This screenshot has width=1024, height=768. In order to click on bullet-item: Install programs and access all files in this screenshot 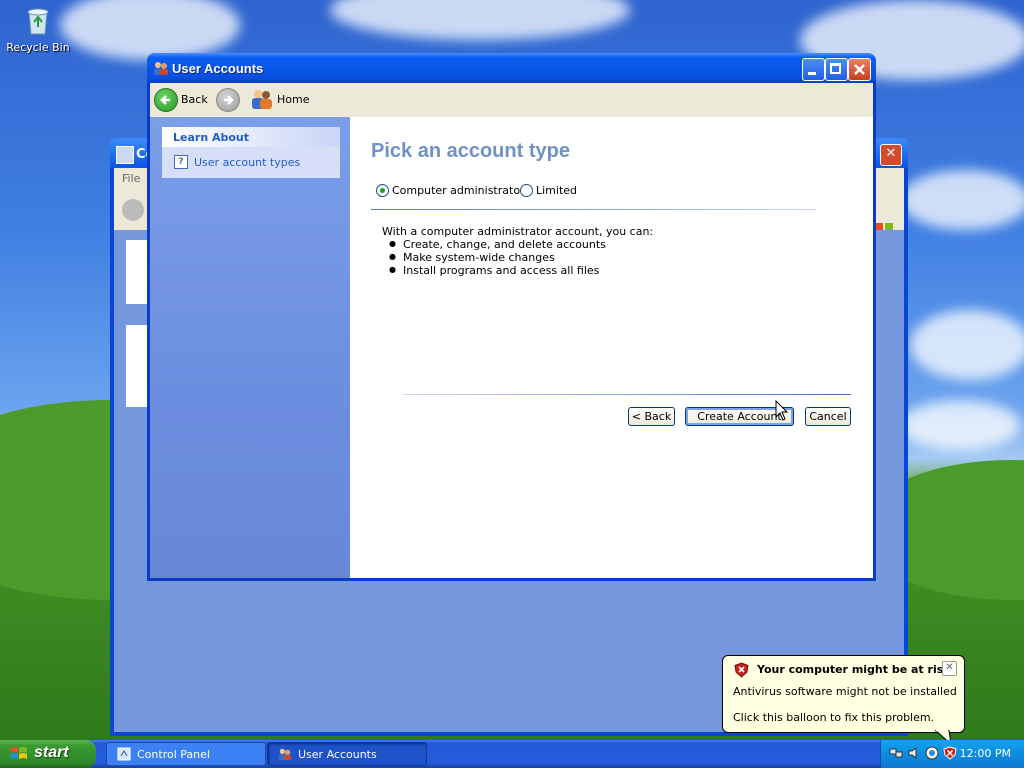, I will do `click(494, 270)`.